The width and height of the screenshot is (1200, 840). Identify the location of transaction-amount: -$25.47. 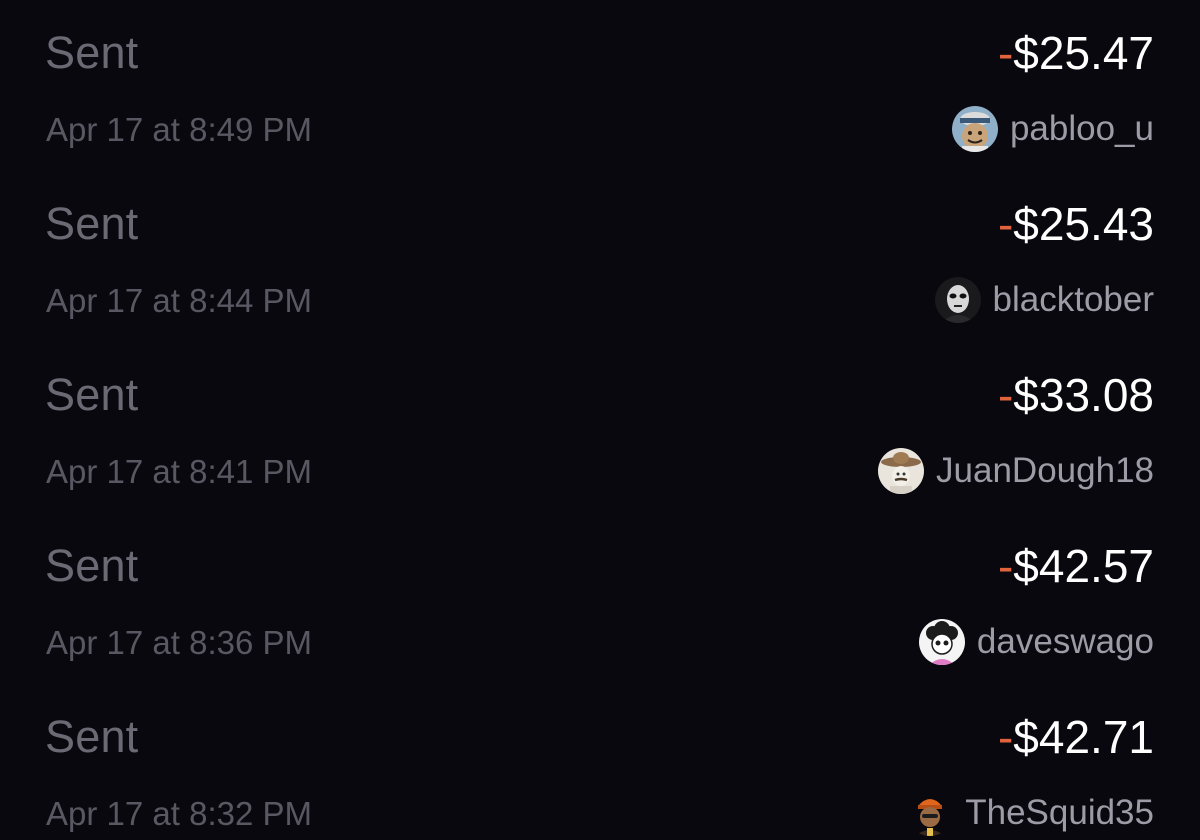
(1076, 53).